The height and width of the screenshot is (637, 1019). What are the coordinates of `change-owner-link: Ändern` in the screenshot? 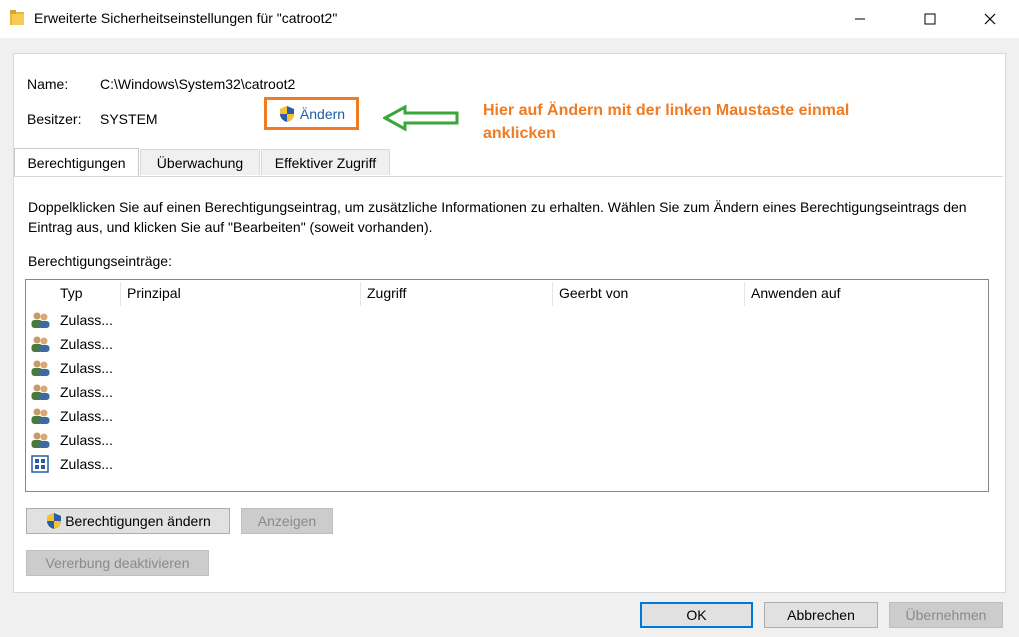 It's located at (311, 113).